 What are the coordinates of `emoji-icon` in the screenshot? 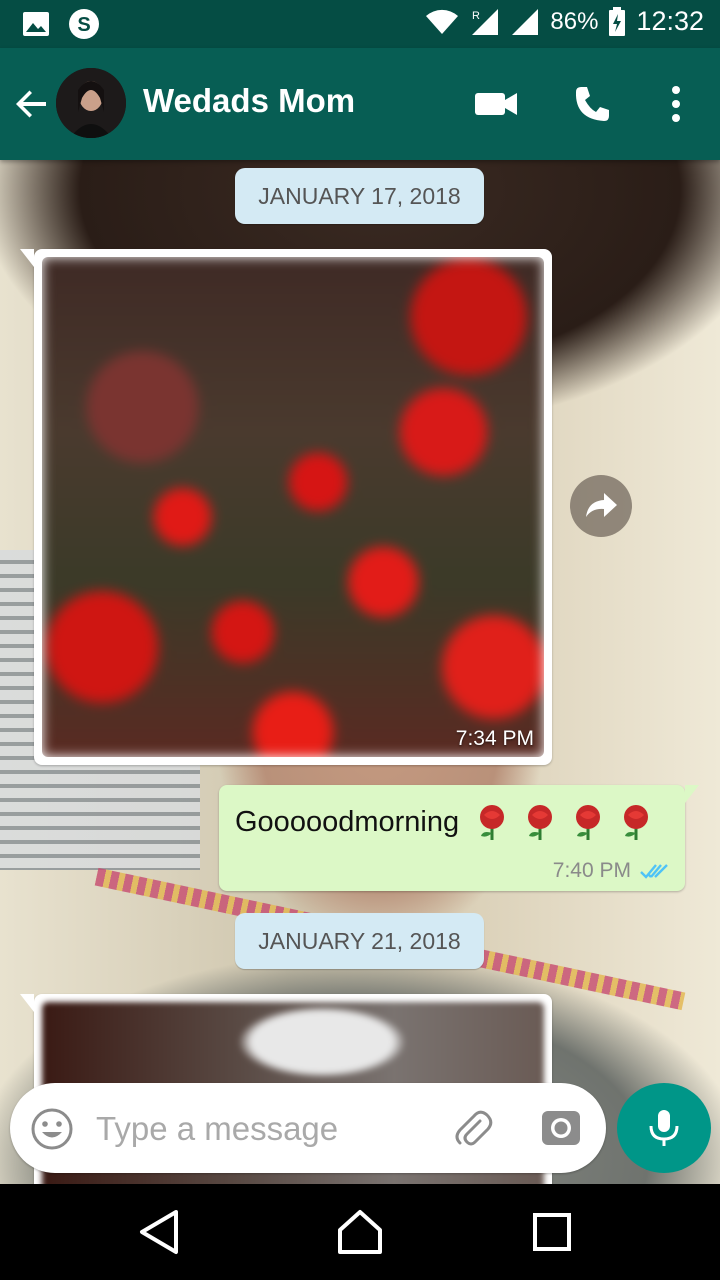 It's located at (52, 1129).